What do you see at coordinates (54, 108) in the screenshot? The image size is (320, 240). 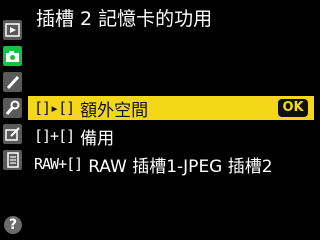 I see `overflow-icon: []▸[]` at bounding box center [54, 108].